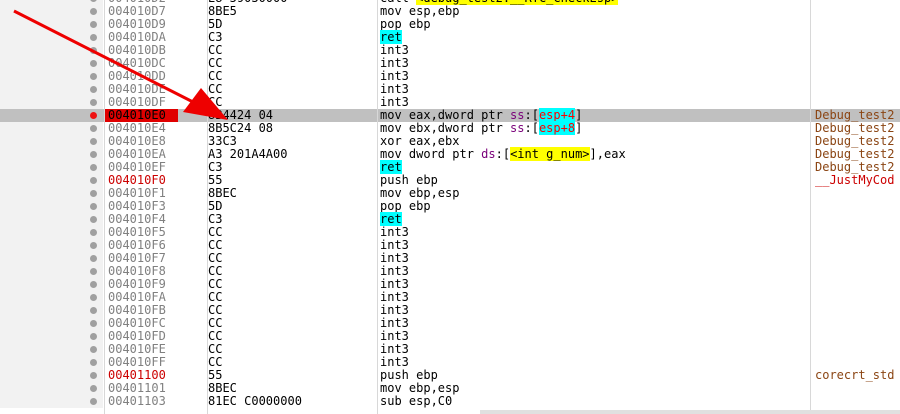 The width and height of the screenshot is (900, 414). I want to click on instruction-token: sub esp,C0, so click(416, 401).